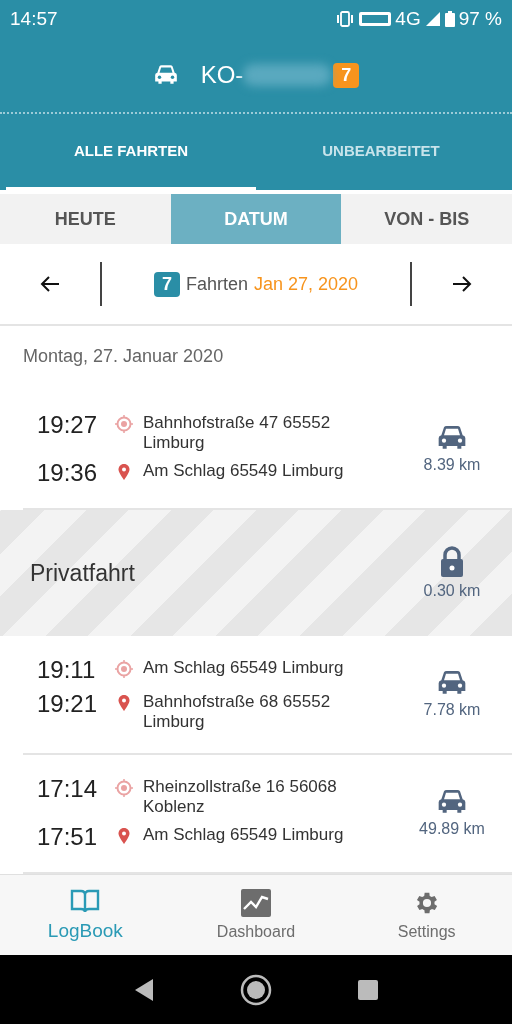  What do you see at coordinates (368, 989) in the screenshot?
I see `recents-icon` at bounding box center [368, 989].